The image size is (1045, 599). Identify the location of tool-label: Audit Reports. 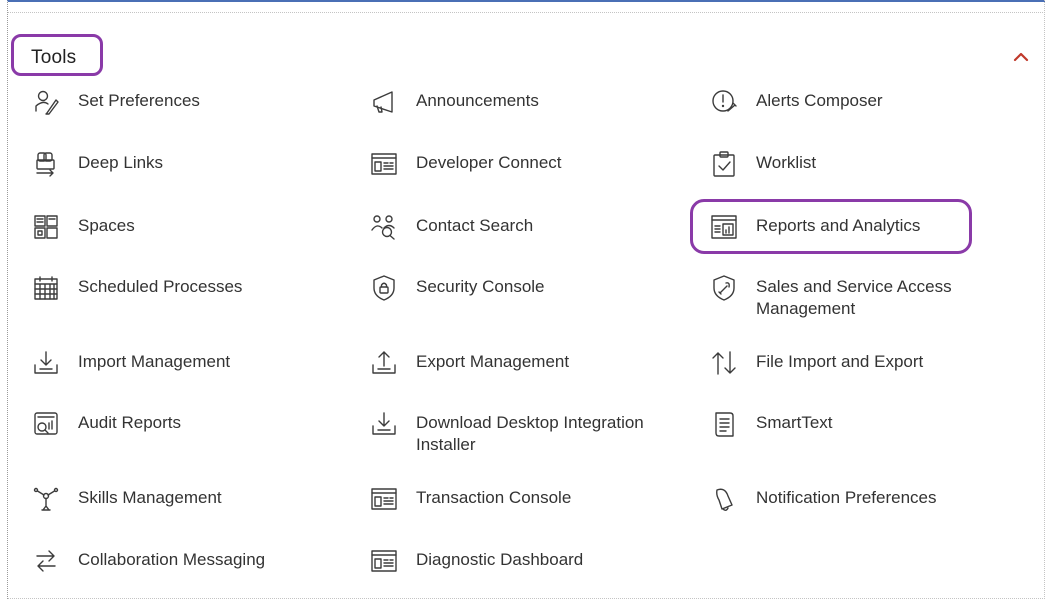
(129, 422).